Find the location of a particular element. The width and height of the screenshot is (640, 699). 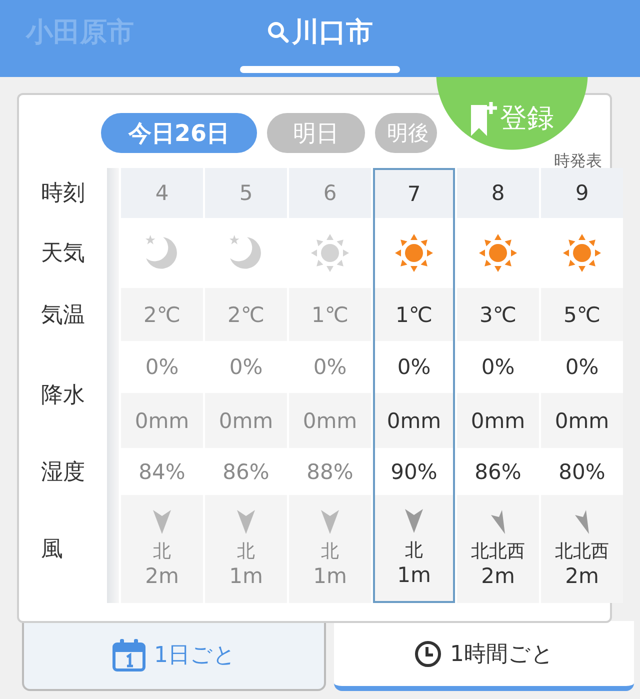

hour-cell: 6 is located at coordinates (330, 193).